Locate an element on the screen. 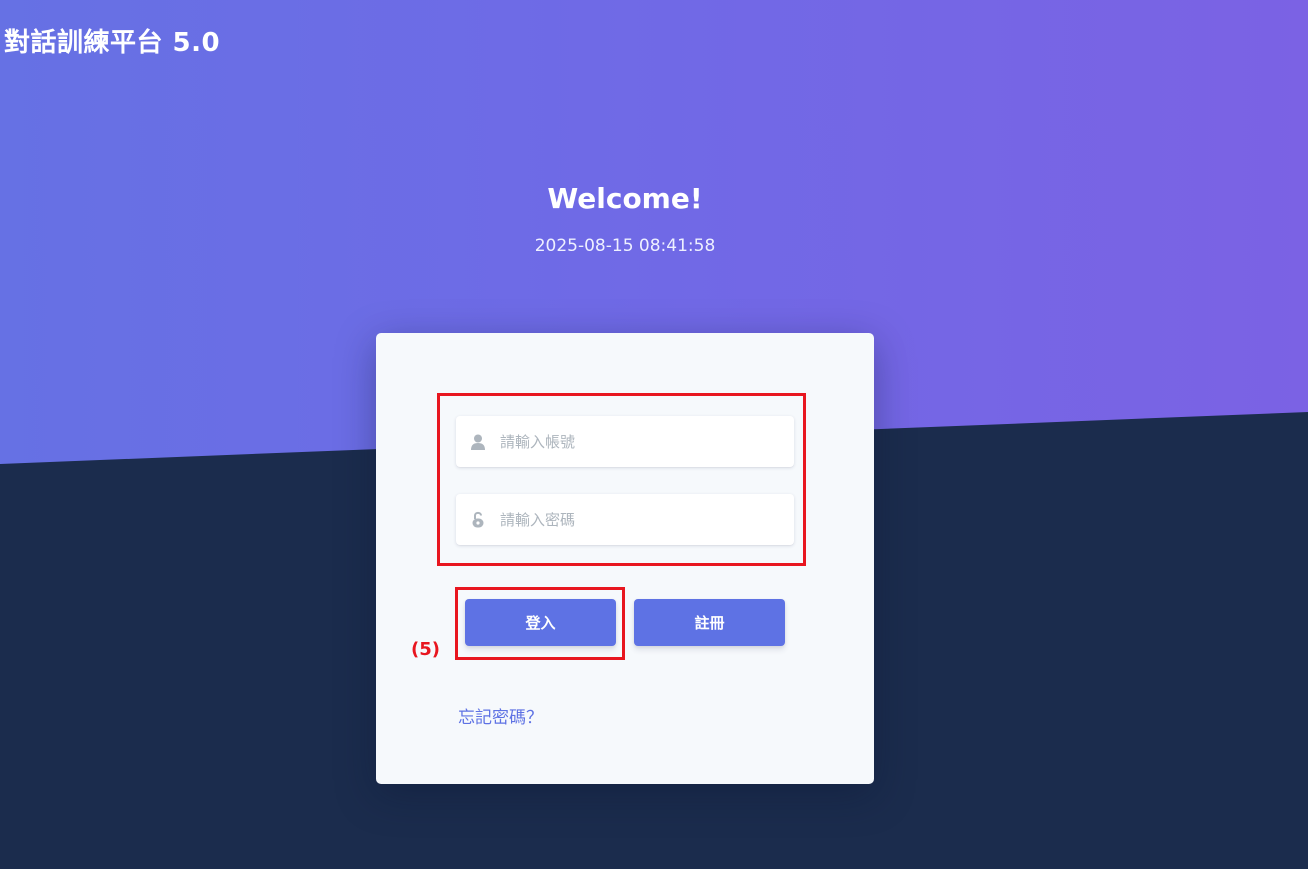 Image resolution: width=1308 pixels, height=869 pixels. brand-title: 對話訓練平台 5.0 is located at coordinates (112, 43).